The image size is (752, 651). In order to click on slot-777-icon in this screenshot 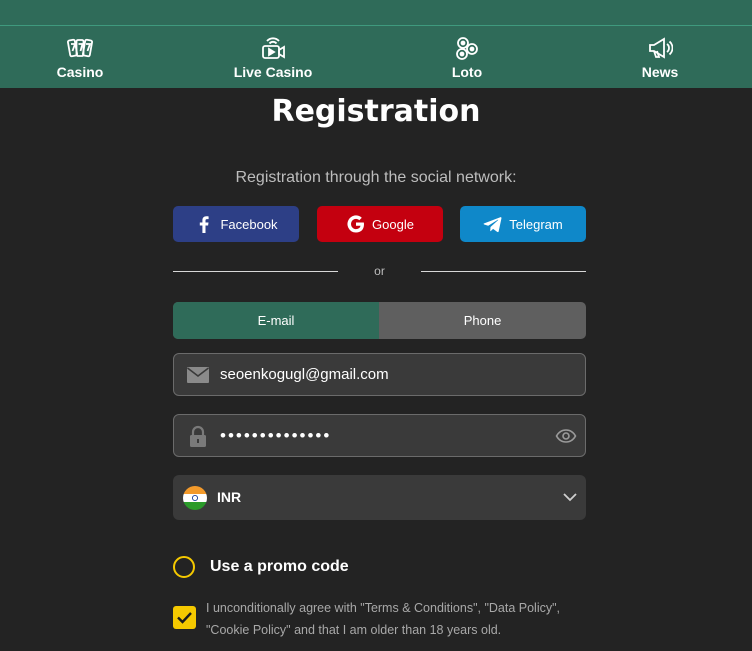, I will do `click(80, 48)`.